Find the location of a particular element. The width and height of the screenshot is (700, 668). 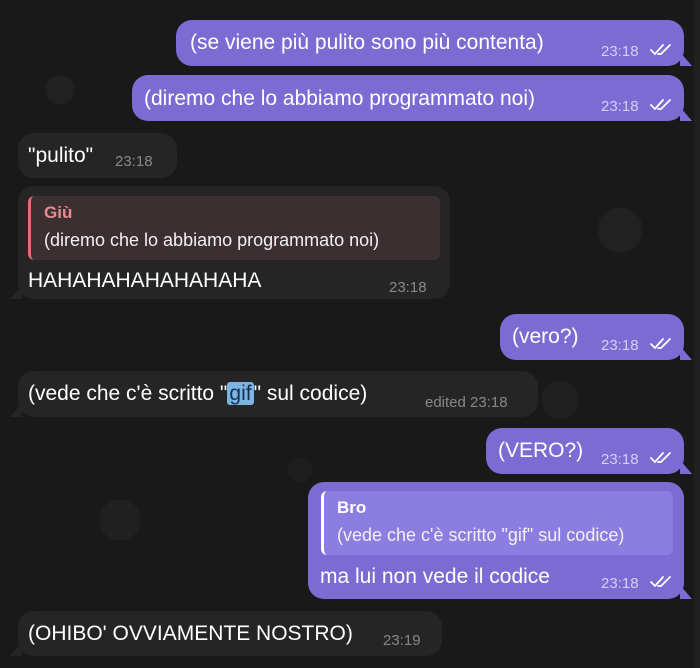

chat-scrollbar is located at coordinates (697, 334).